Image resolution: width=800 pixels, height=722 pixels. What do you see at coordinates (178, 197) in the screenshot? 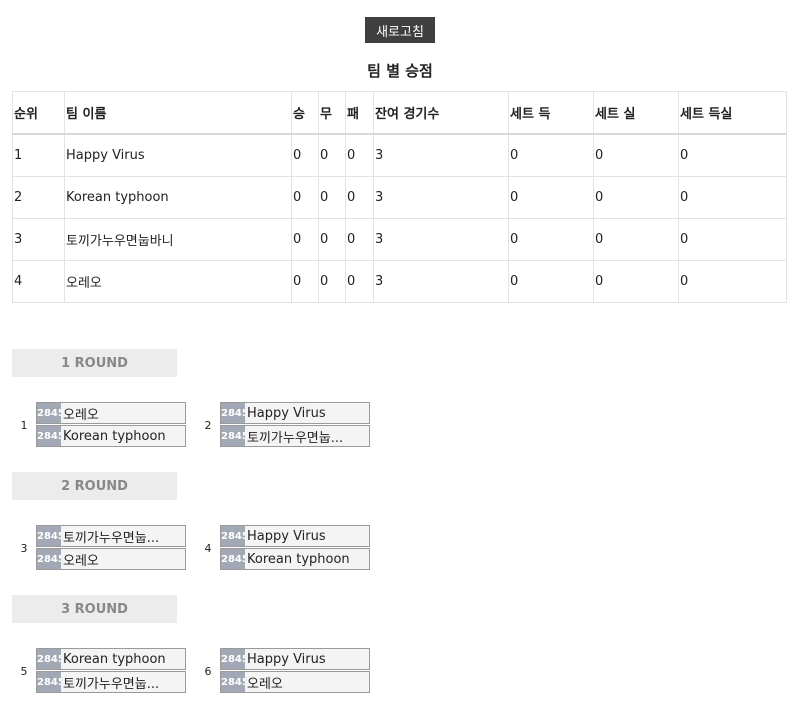
I see `cell-team: Korean typhoon` at bounding box center [178, 197].